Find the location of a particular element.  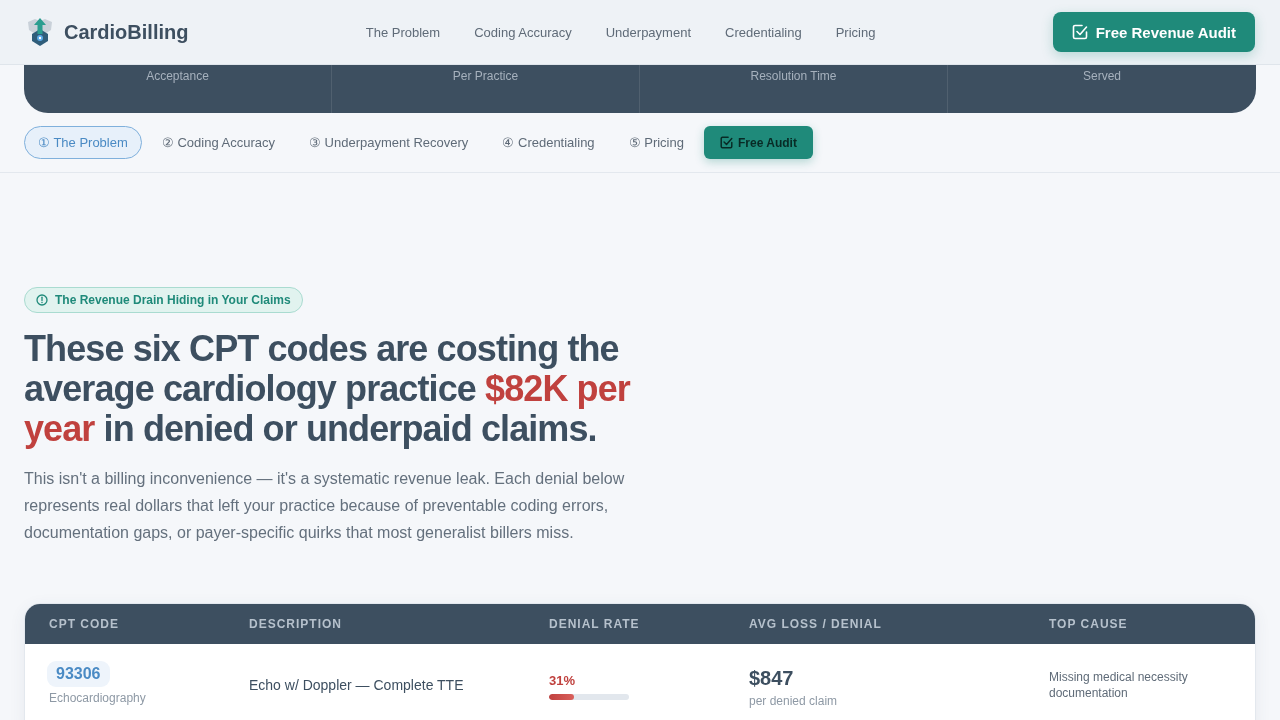

badge-text: The Revenue Drain Hiding in Your Claims is located at coordinates (173, 300).